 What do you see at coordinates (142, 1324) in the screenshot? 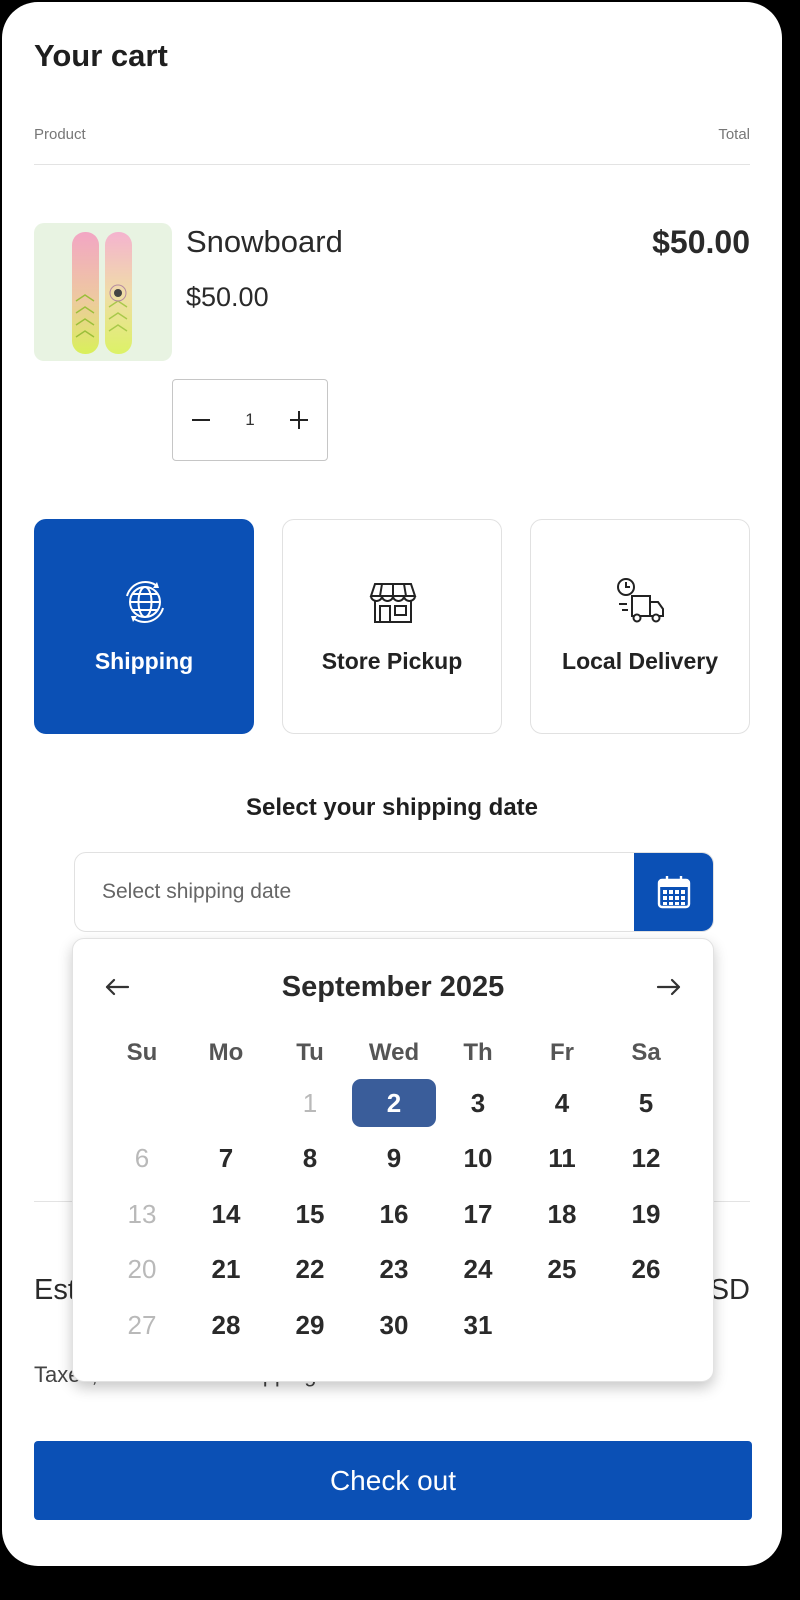
I see `calendar-day: 27` at bounding box center [142, 1324].